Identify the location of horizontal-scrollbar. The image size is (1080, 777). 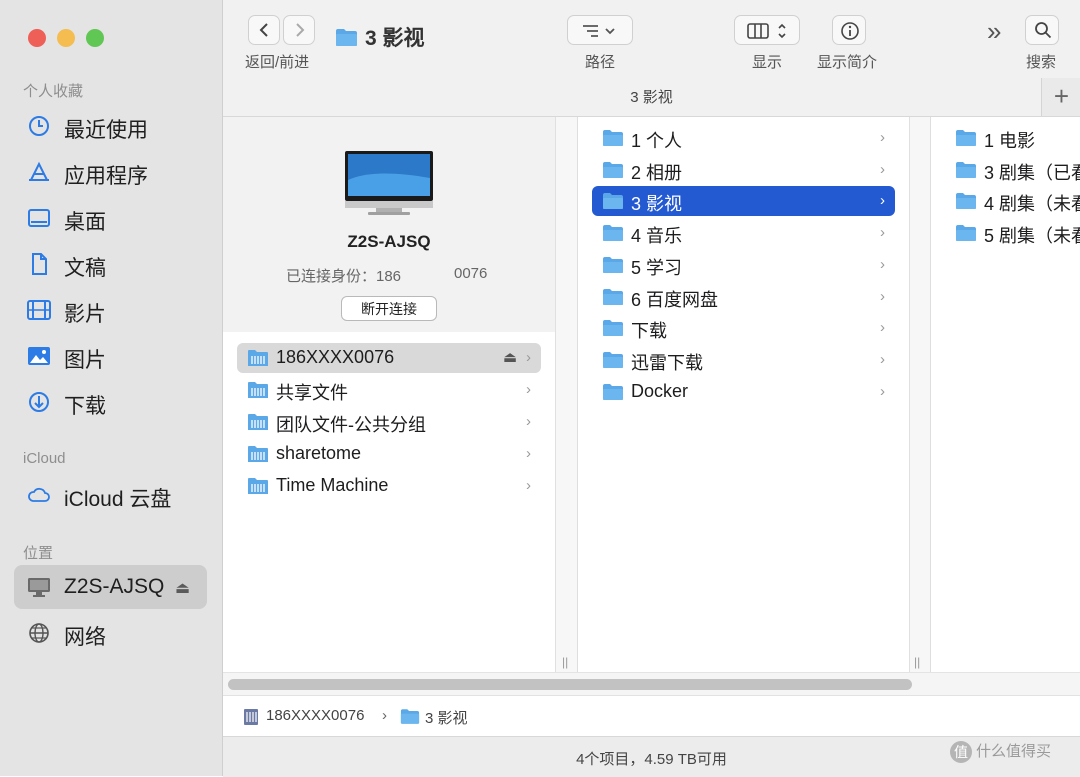
(651, 683).